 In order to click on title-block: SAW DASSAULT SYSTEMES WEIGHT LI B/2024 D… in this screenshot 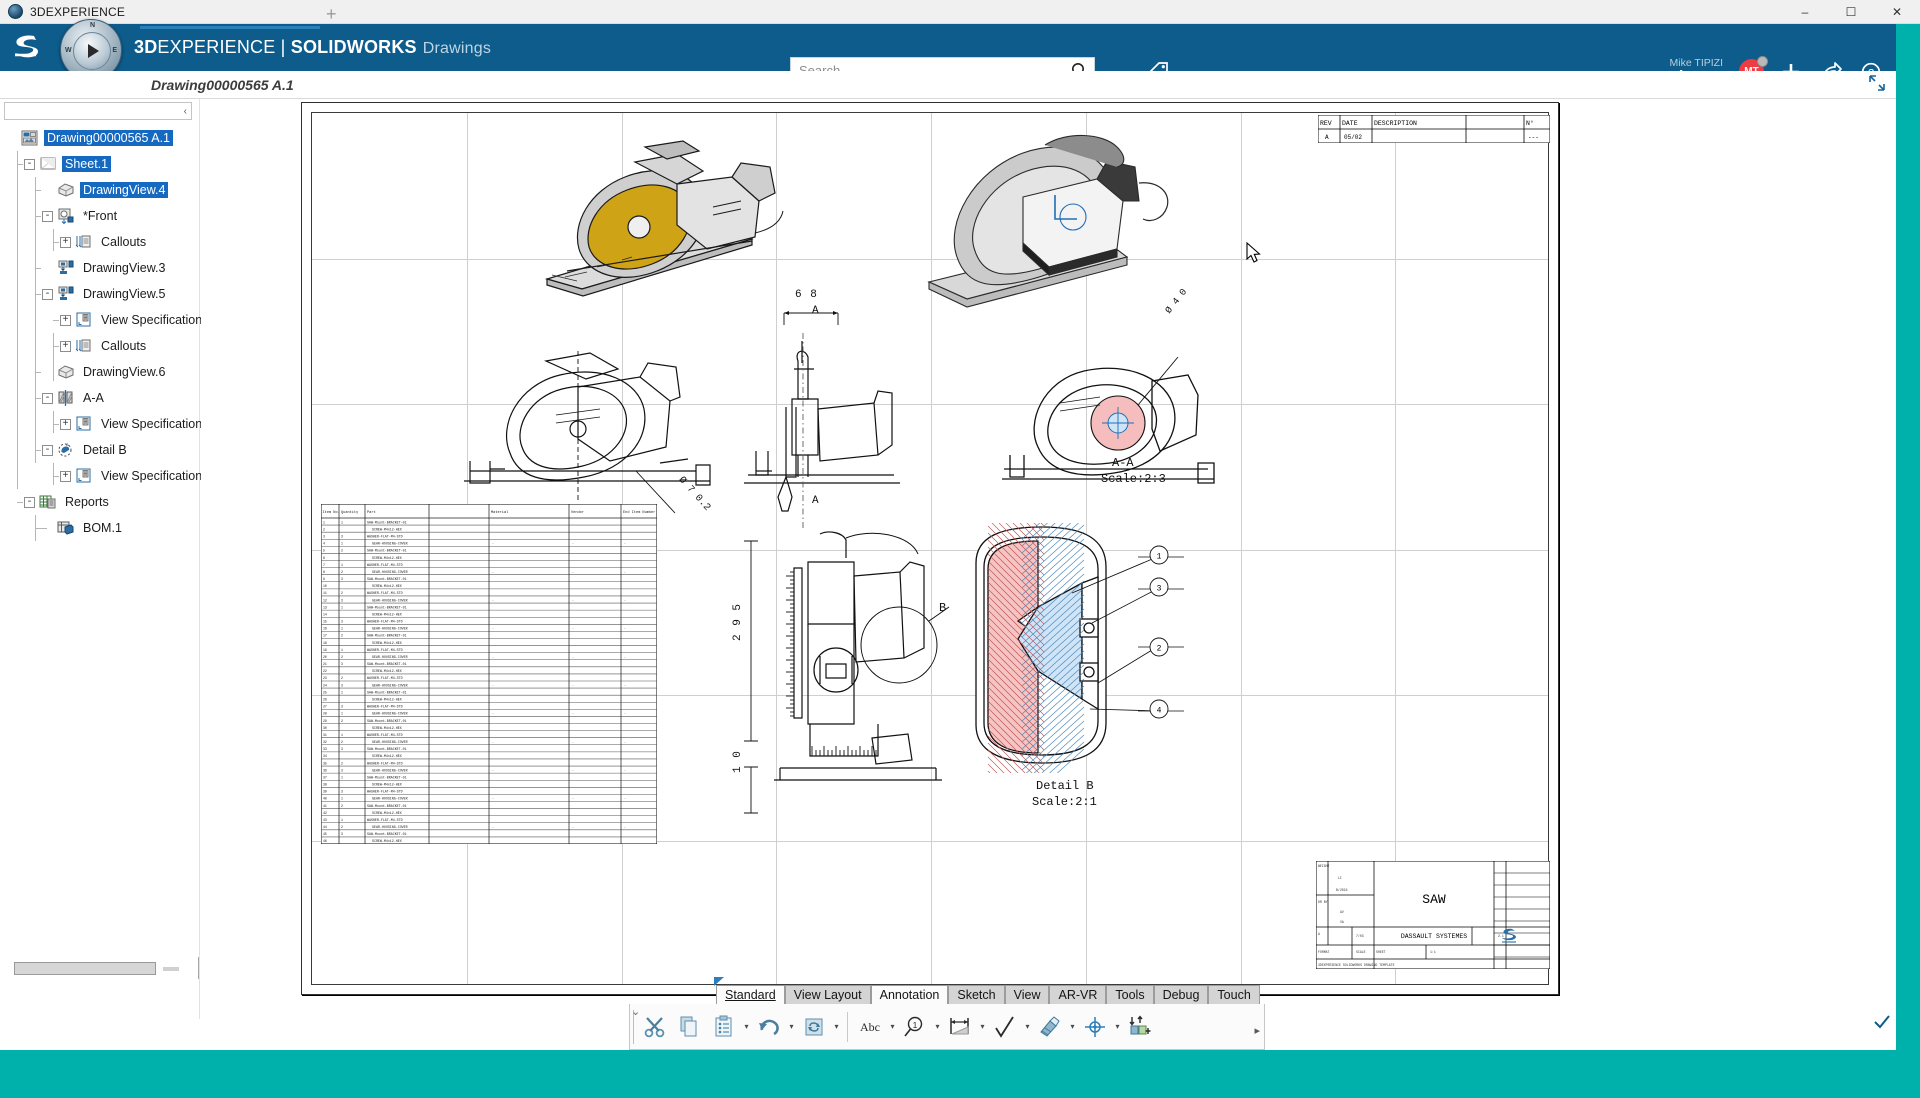, I will do `click(1433, 915)`.